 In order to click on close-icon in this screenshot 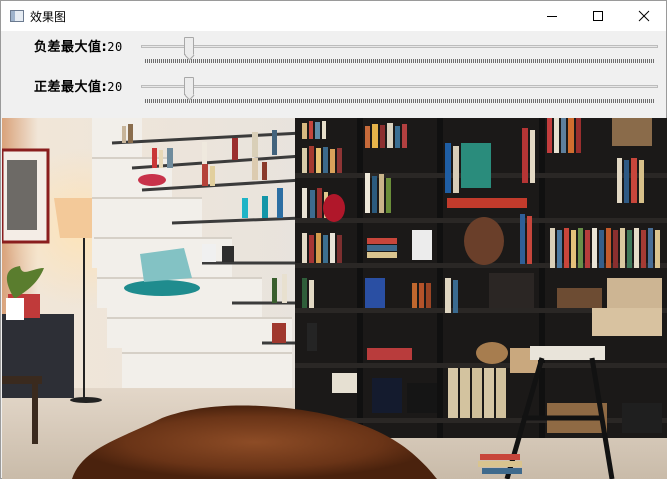, I will do `click(644, 16)`.